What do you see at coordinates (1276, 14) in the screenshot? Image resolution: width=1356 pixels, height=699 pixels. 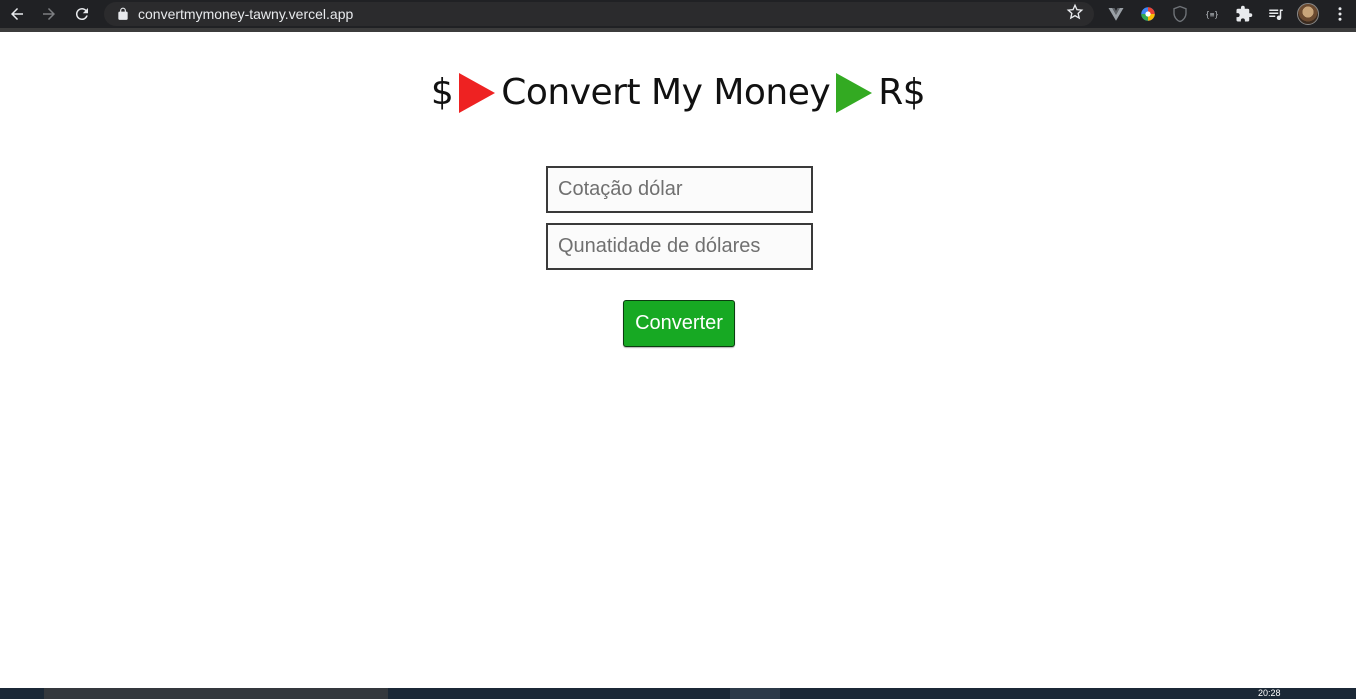 I see `media-control-icon` at bounding box center [1276, 14].